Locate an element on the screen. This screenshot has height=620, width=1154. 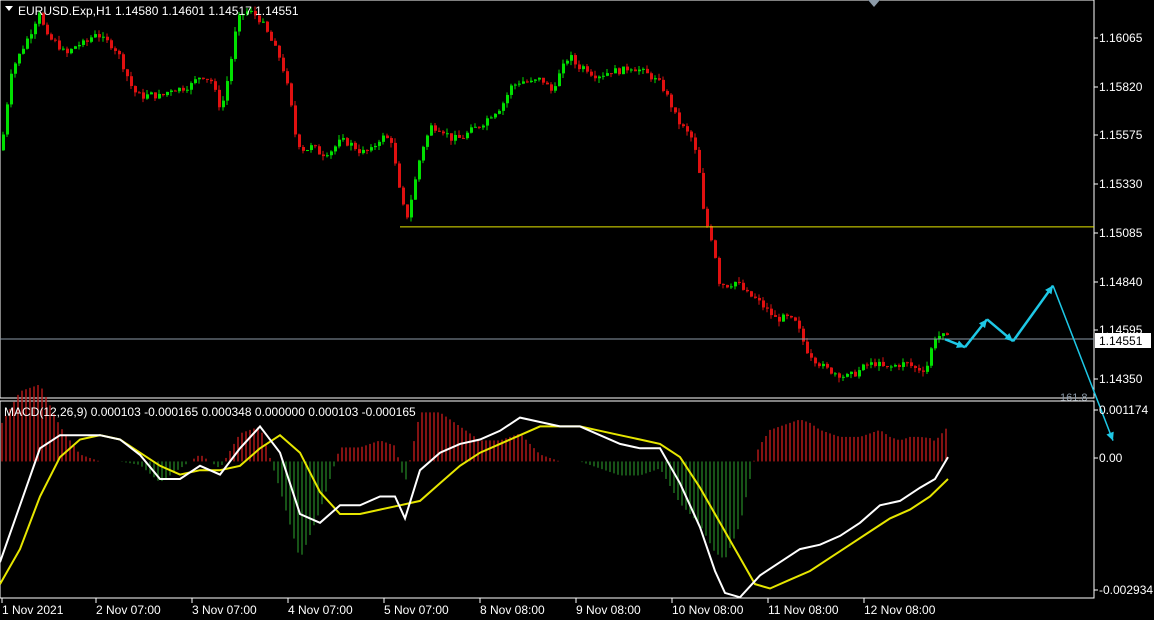
price-tick: 1.14840 is located at coordinates (1121, 282).